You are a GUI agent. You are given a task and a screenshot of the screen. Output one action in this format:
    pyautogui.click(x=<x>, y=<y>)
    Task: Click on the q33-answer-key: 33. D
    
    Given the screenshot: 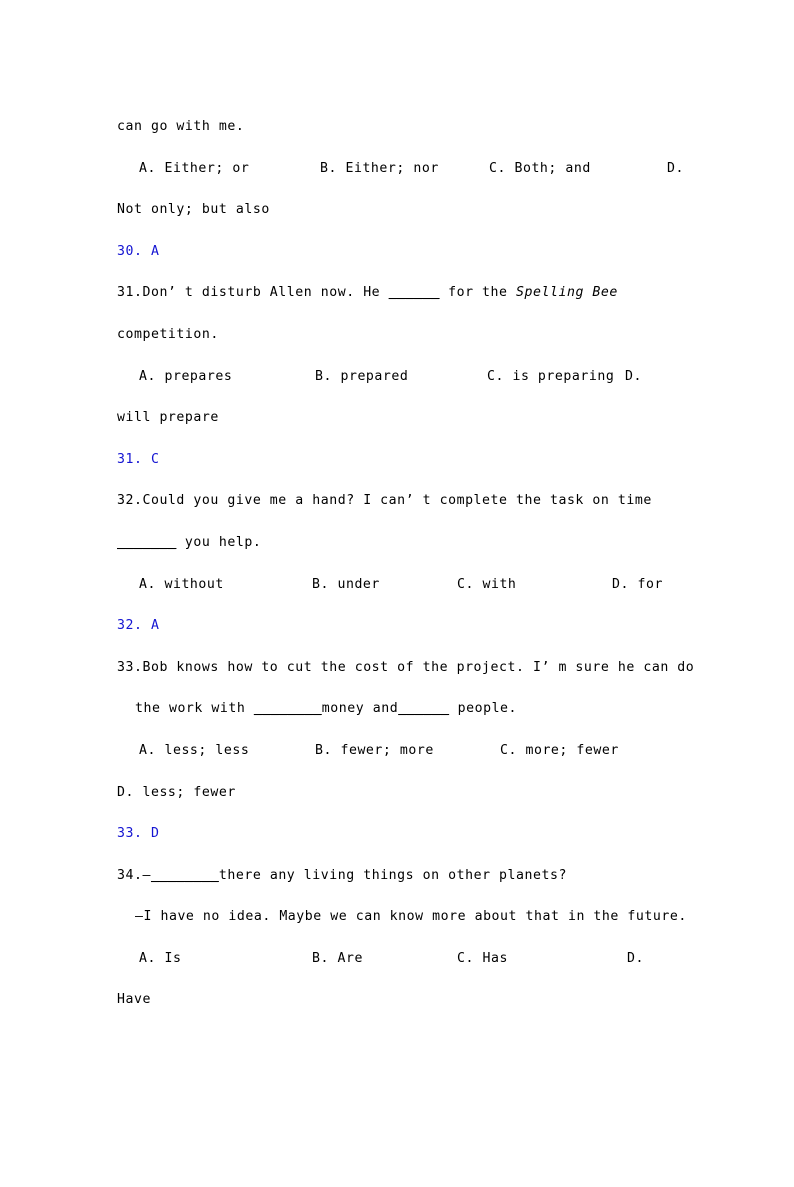 What is the action you would take?
    pyautogui.click(x=138, y=834)
    